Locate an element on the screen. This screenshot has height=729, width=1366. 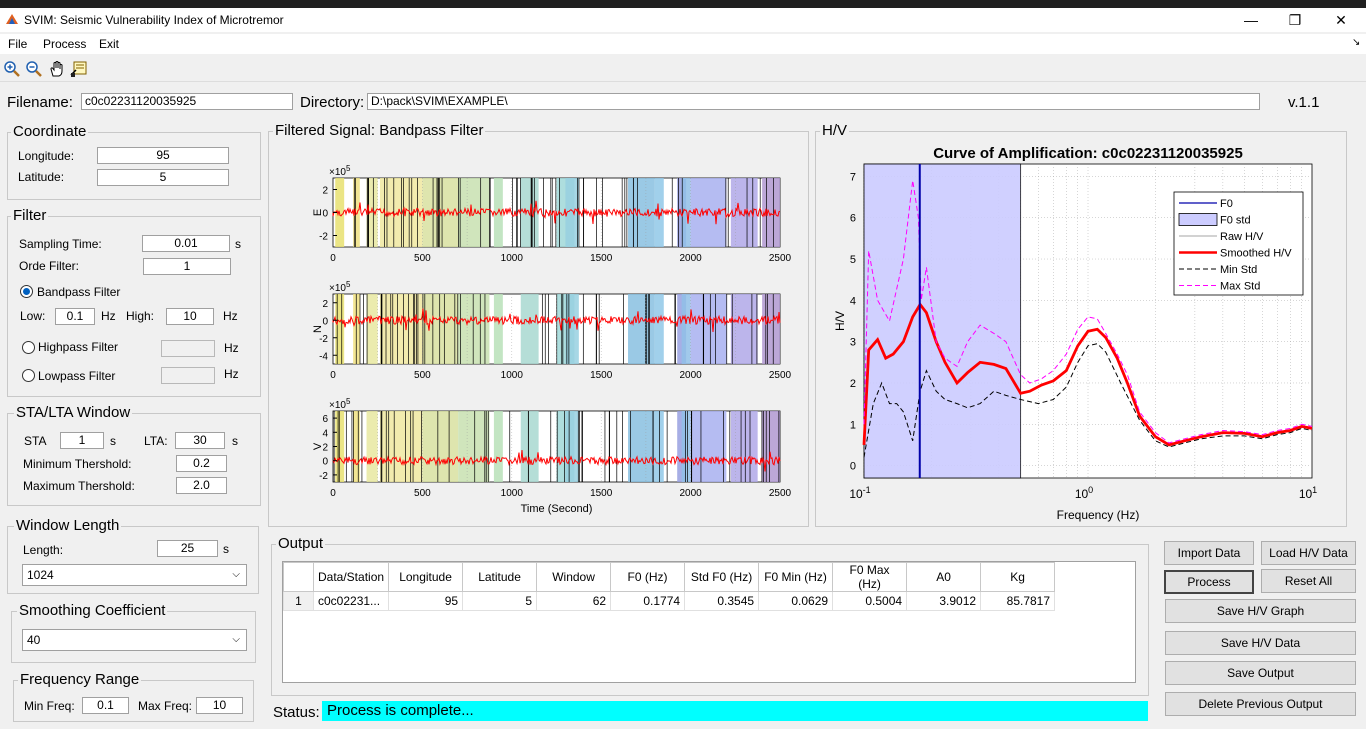
table-cell: 1 is located at coordinates (298, 601).